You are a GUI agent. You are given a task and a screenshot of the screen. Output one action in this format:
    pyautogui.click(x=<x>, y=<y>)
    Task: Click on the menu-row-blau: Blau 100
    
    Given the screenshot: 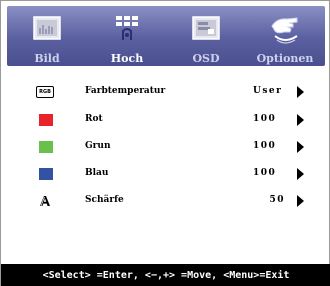 What is the action you would take?
    pyautogui.click(x=166, y=174)
    